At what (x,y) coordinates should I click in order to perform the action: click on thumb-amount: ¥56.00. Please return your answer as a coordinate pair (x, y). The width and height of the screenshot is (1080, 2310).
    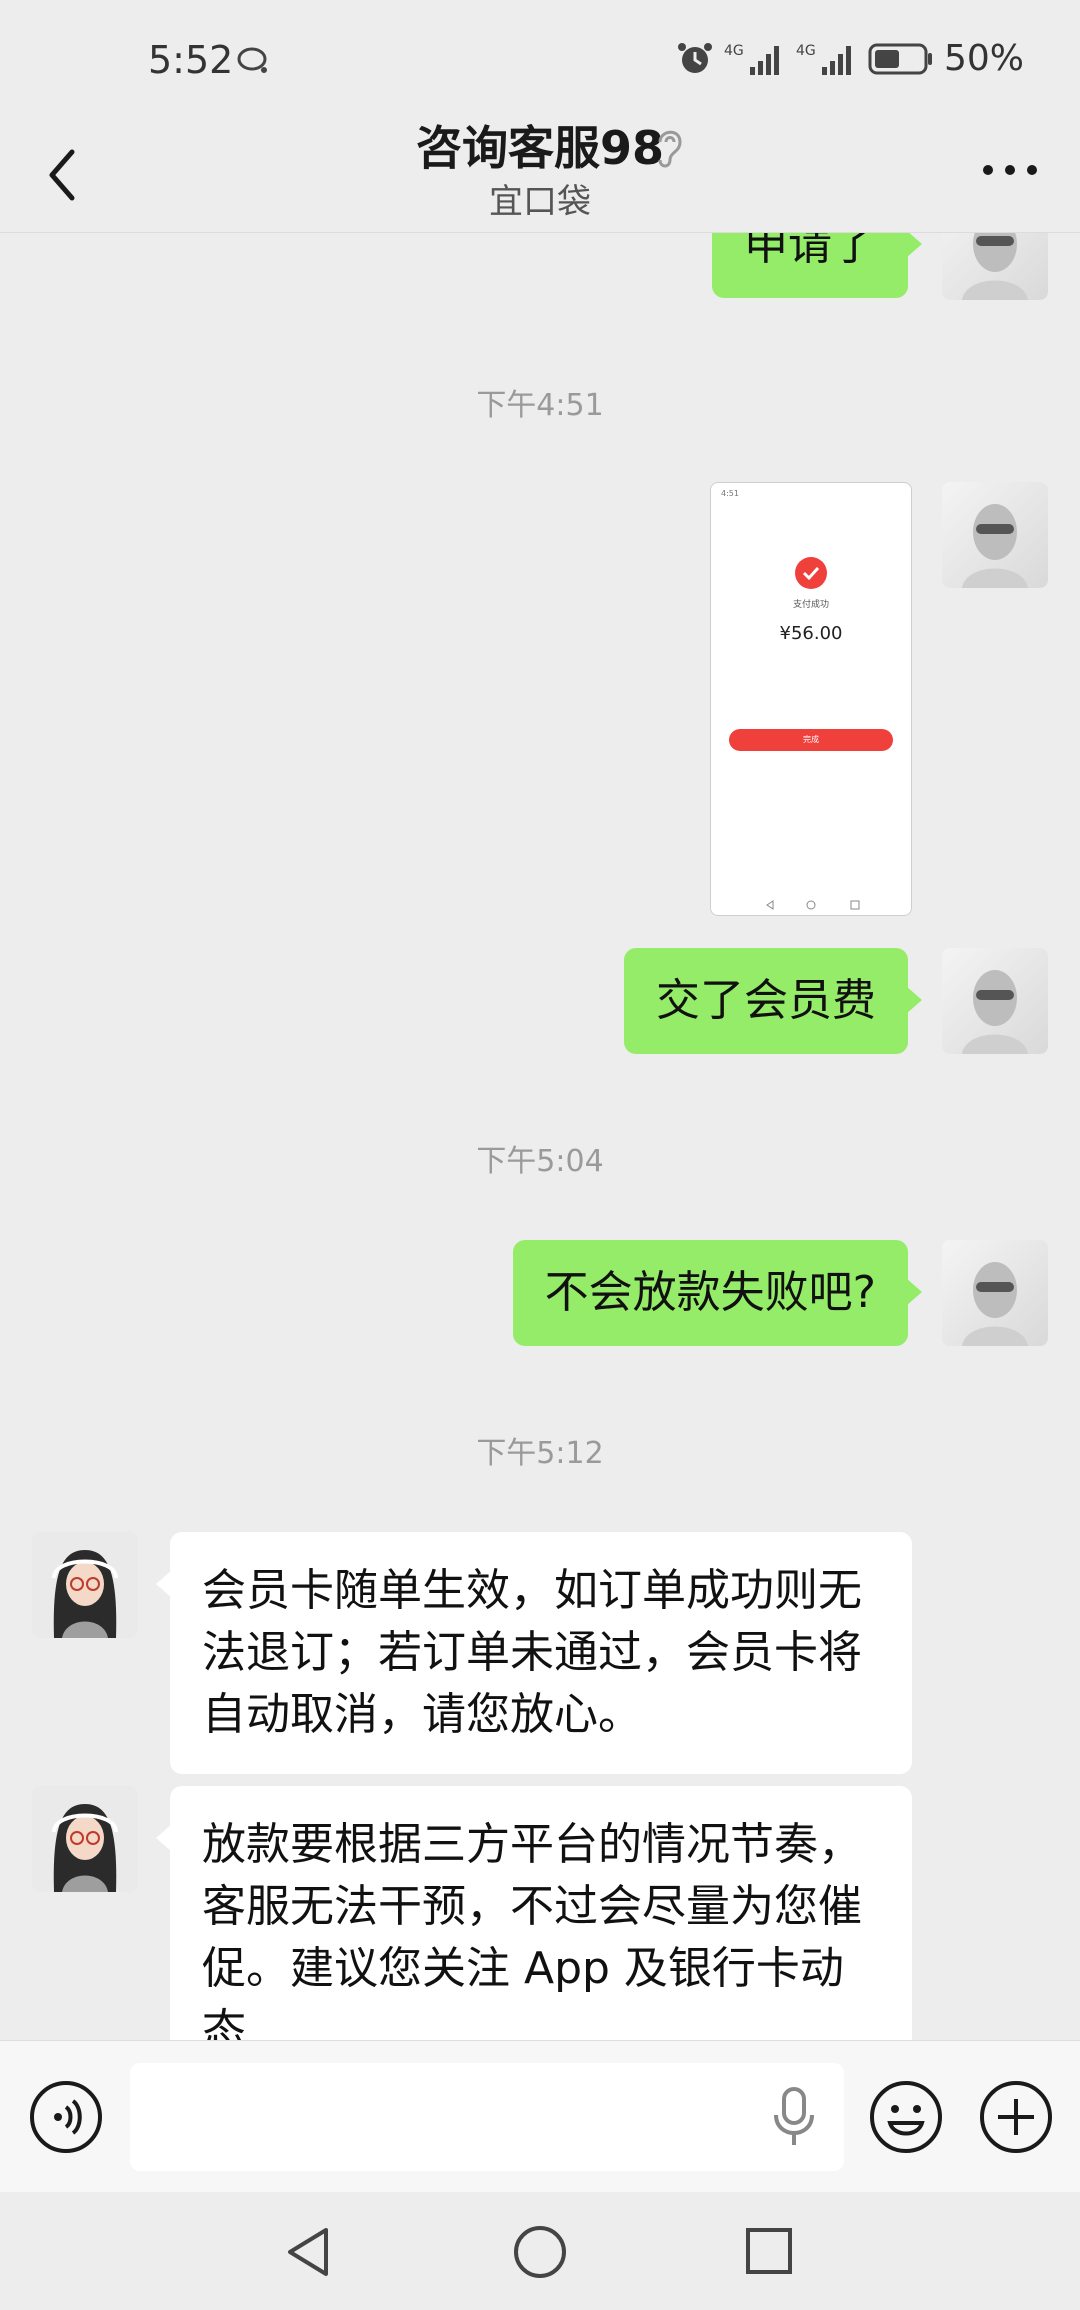
    Looking at the image, I should click on (811, 633).